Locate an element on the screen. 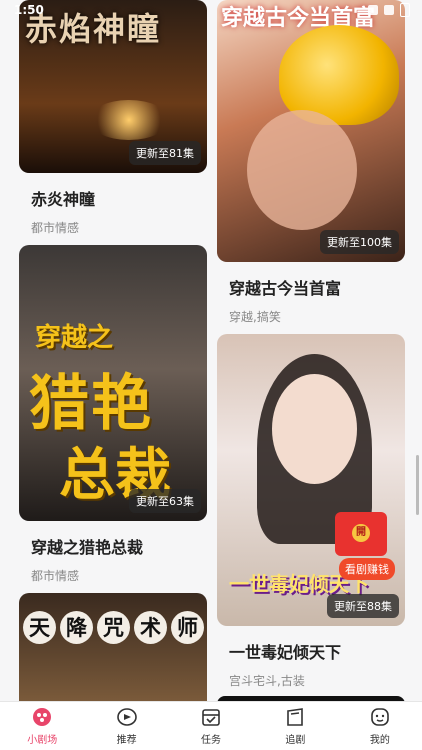 The image size is (422, 750). poster-char: 术 is located at coordinates (150, 627).